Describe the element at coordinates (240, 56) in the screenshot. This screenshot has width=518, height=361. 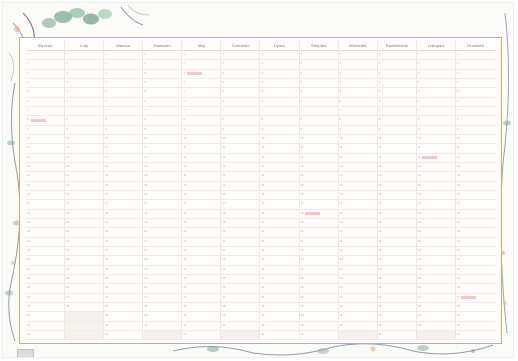
I see `day-cell: 1` at that location.